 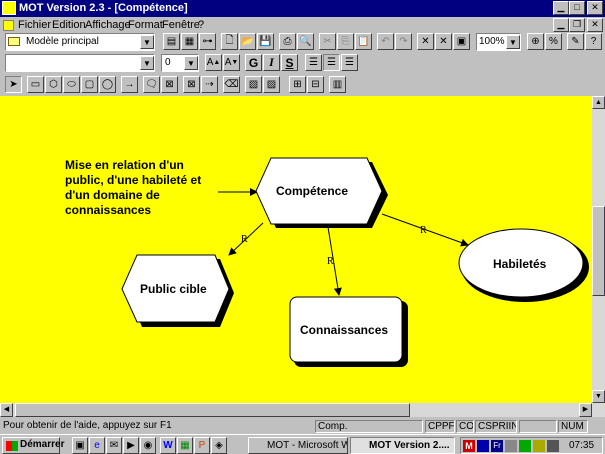 What do you see at coordinates (42, 444) in the screenshot?
I see `start-label: Démarrer` at bounding box center [42, 444].